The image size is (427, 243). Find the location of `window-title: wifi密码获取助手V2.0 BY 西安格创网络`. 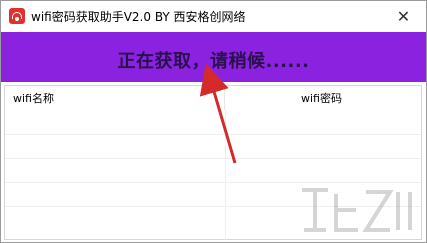

window-title: wifi密码获取助手V2.0 BY 西安格创网络 is located at coordinates (138, 17).